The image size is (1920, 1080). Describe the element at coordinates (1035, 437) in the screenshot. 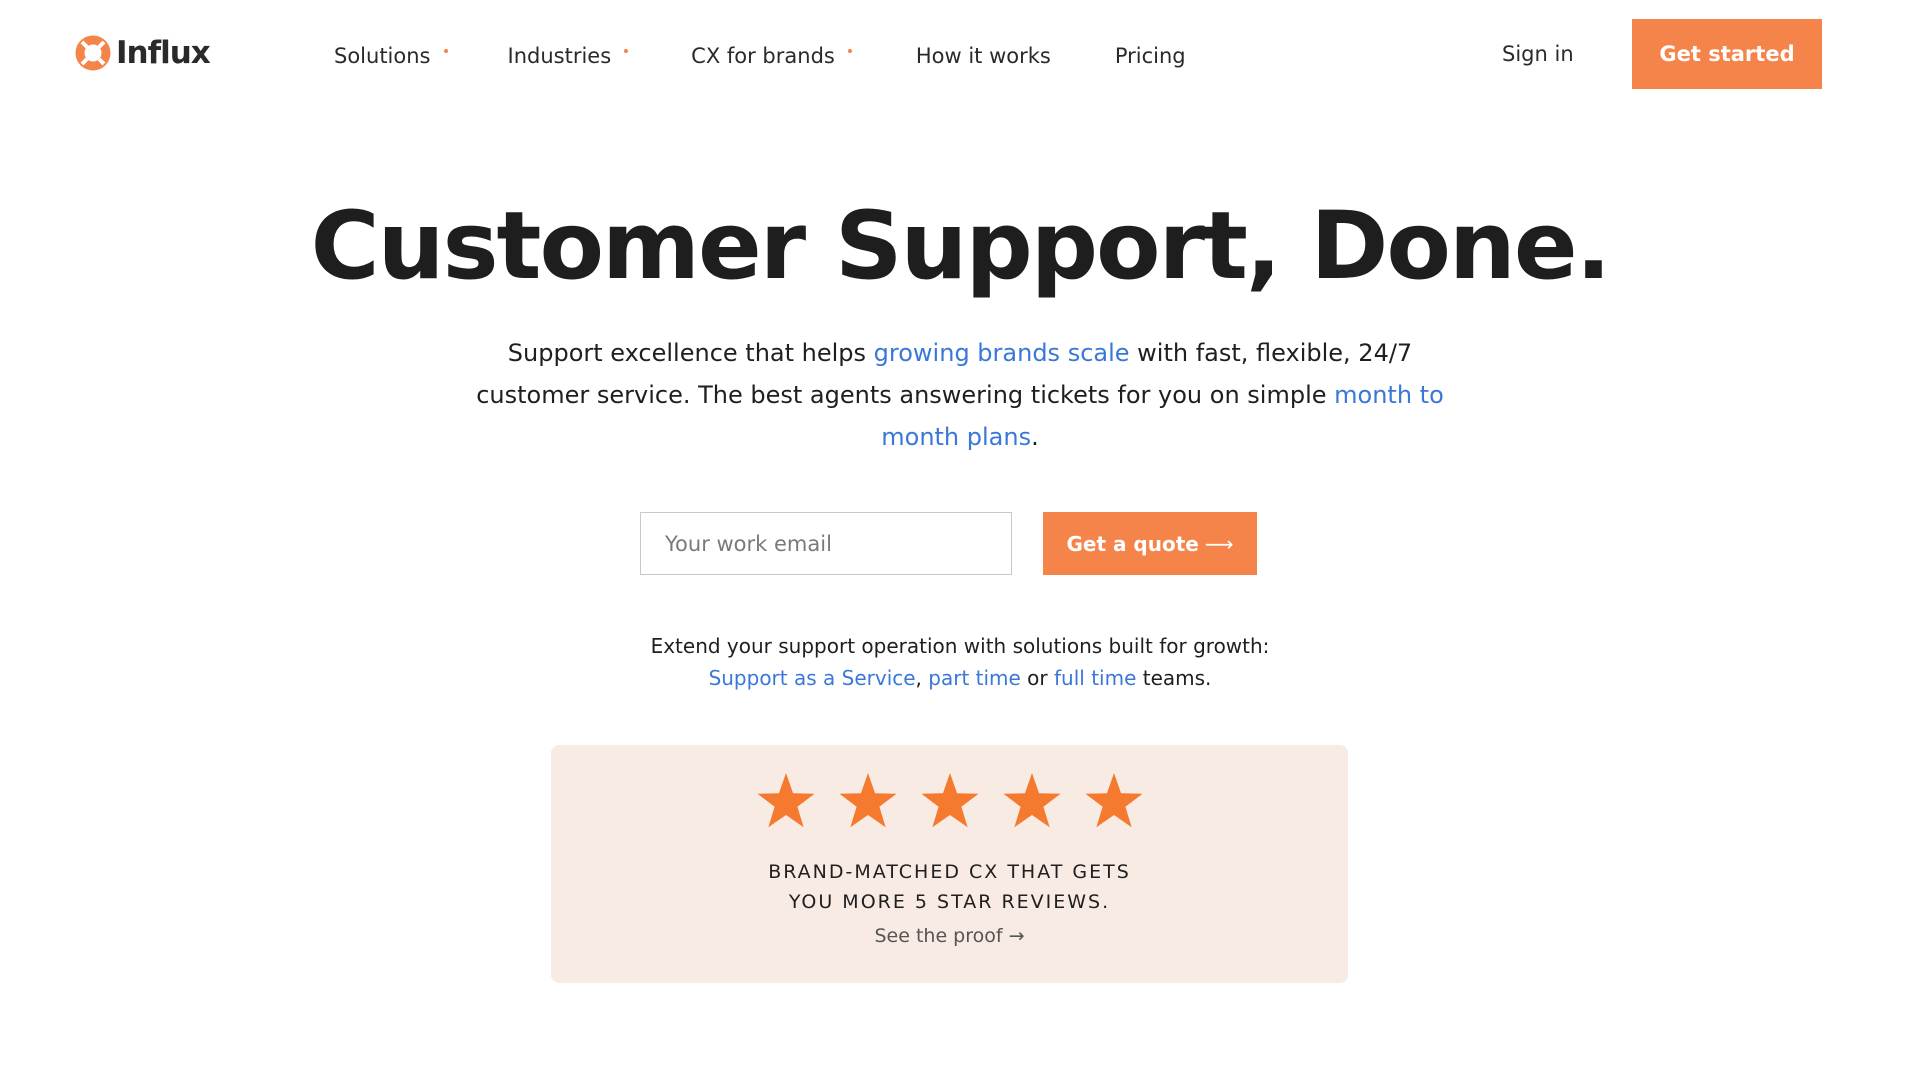

I see `hero-sub-text: .` at that location.